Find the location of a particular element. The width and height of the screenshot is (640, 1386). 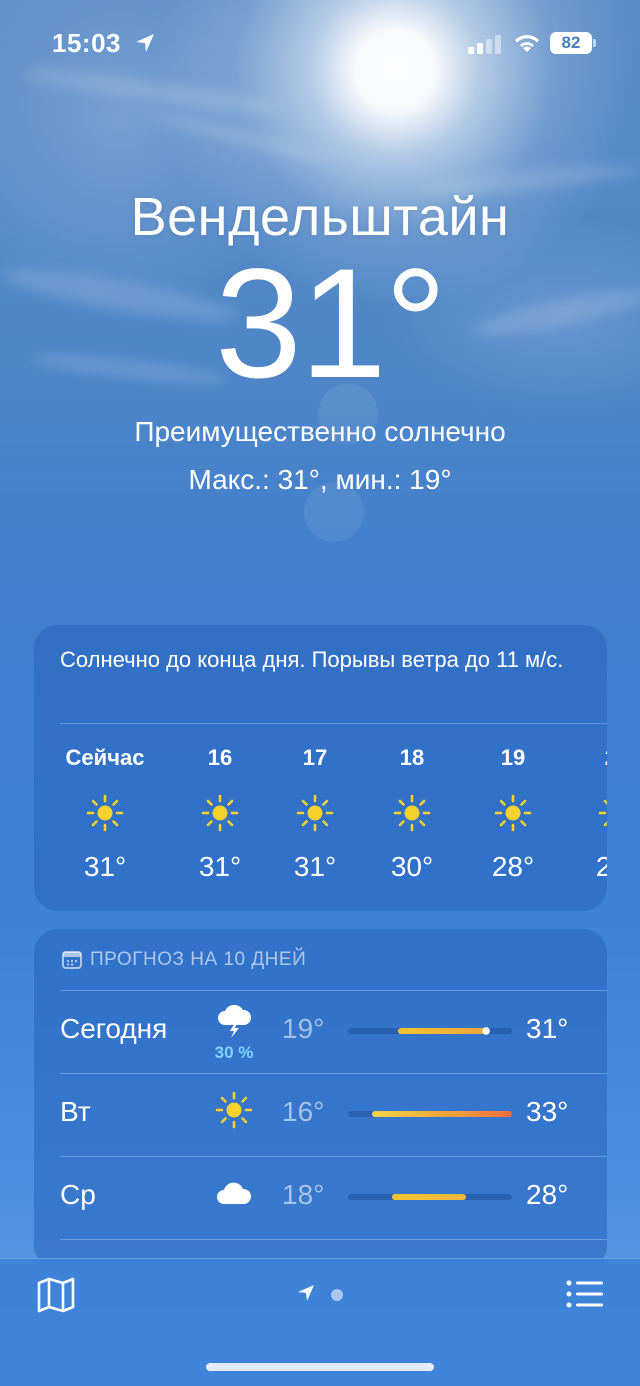

wifi-icon is located at coordinates (527, 43).